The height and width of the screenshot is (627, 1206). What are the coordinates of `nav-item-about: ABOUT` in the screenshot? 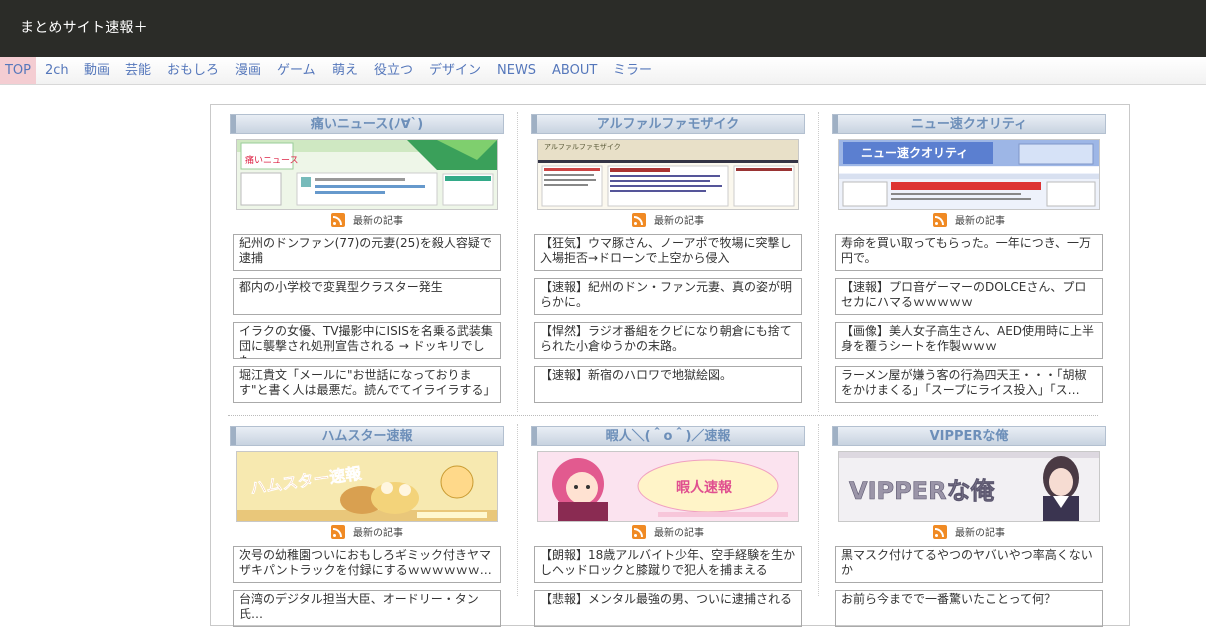 It's located at (574, 70).